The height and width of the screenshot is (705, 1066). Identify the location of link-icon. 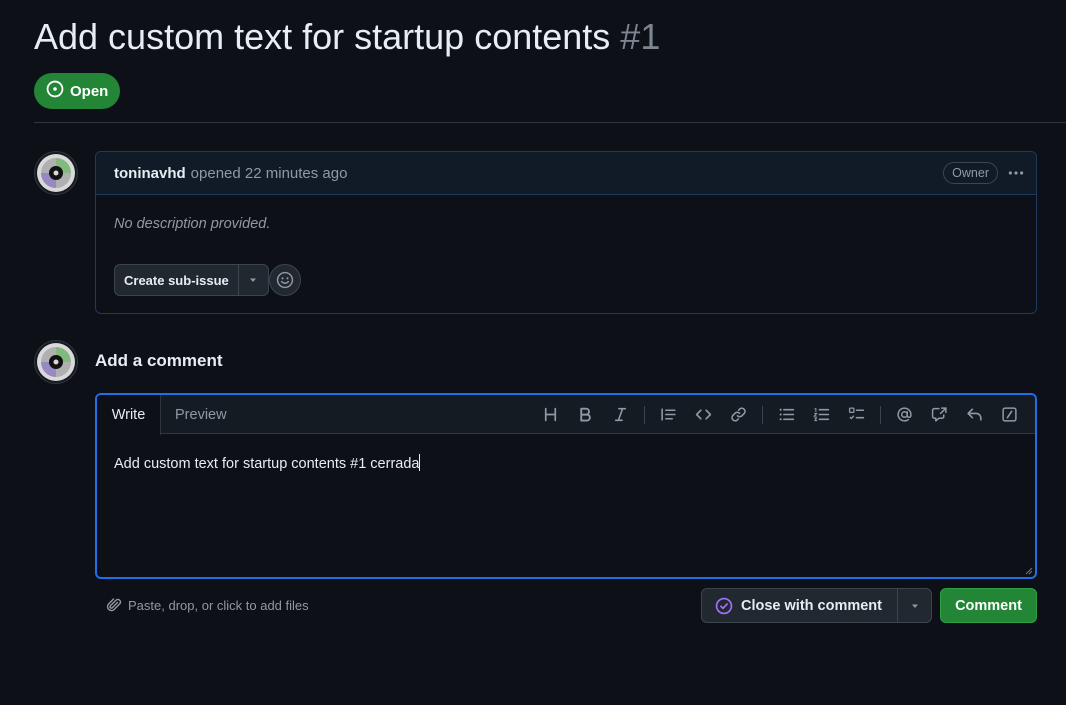
(738, 414).